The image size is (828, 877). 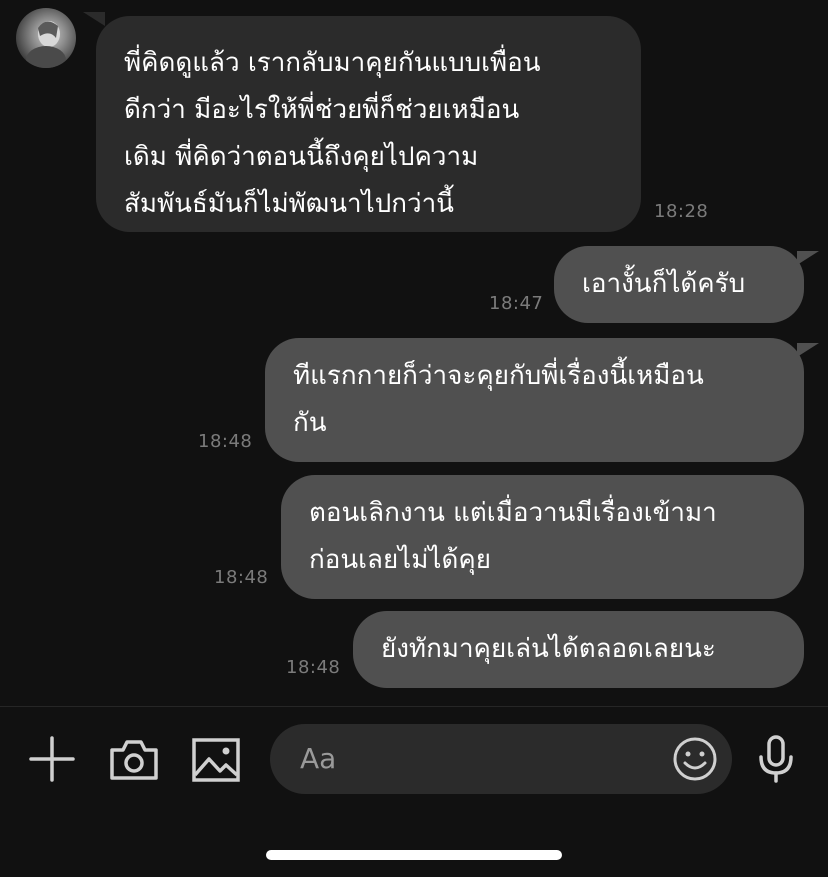 I want to click on camera-icon, so click(x=134, y=760).